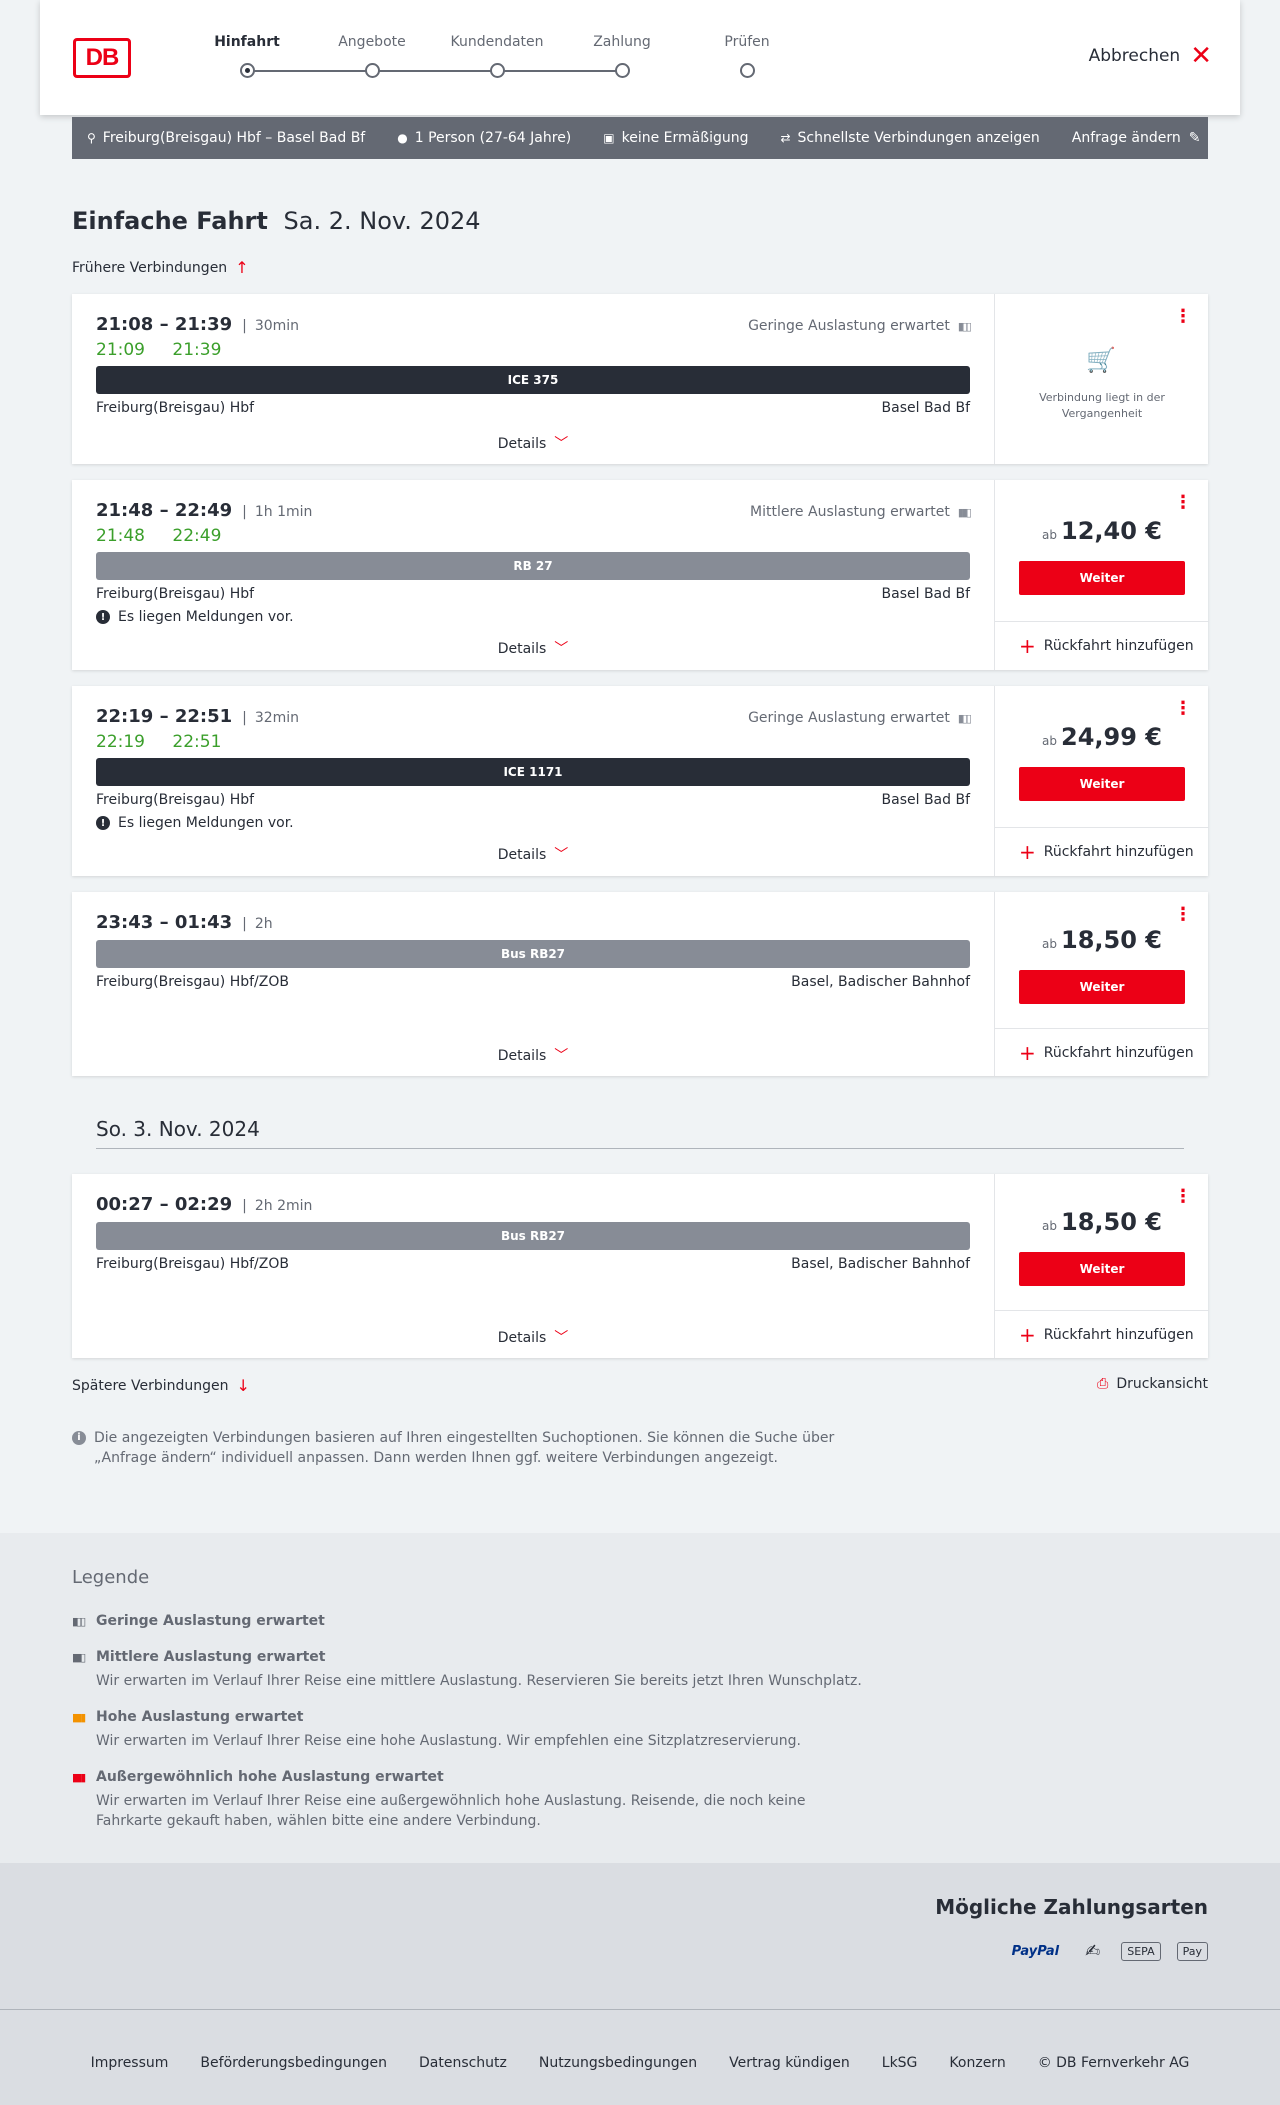  I want to click on step-label: Zahlung, so click(622, 42).